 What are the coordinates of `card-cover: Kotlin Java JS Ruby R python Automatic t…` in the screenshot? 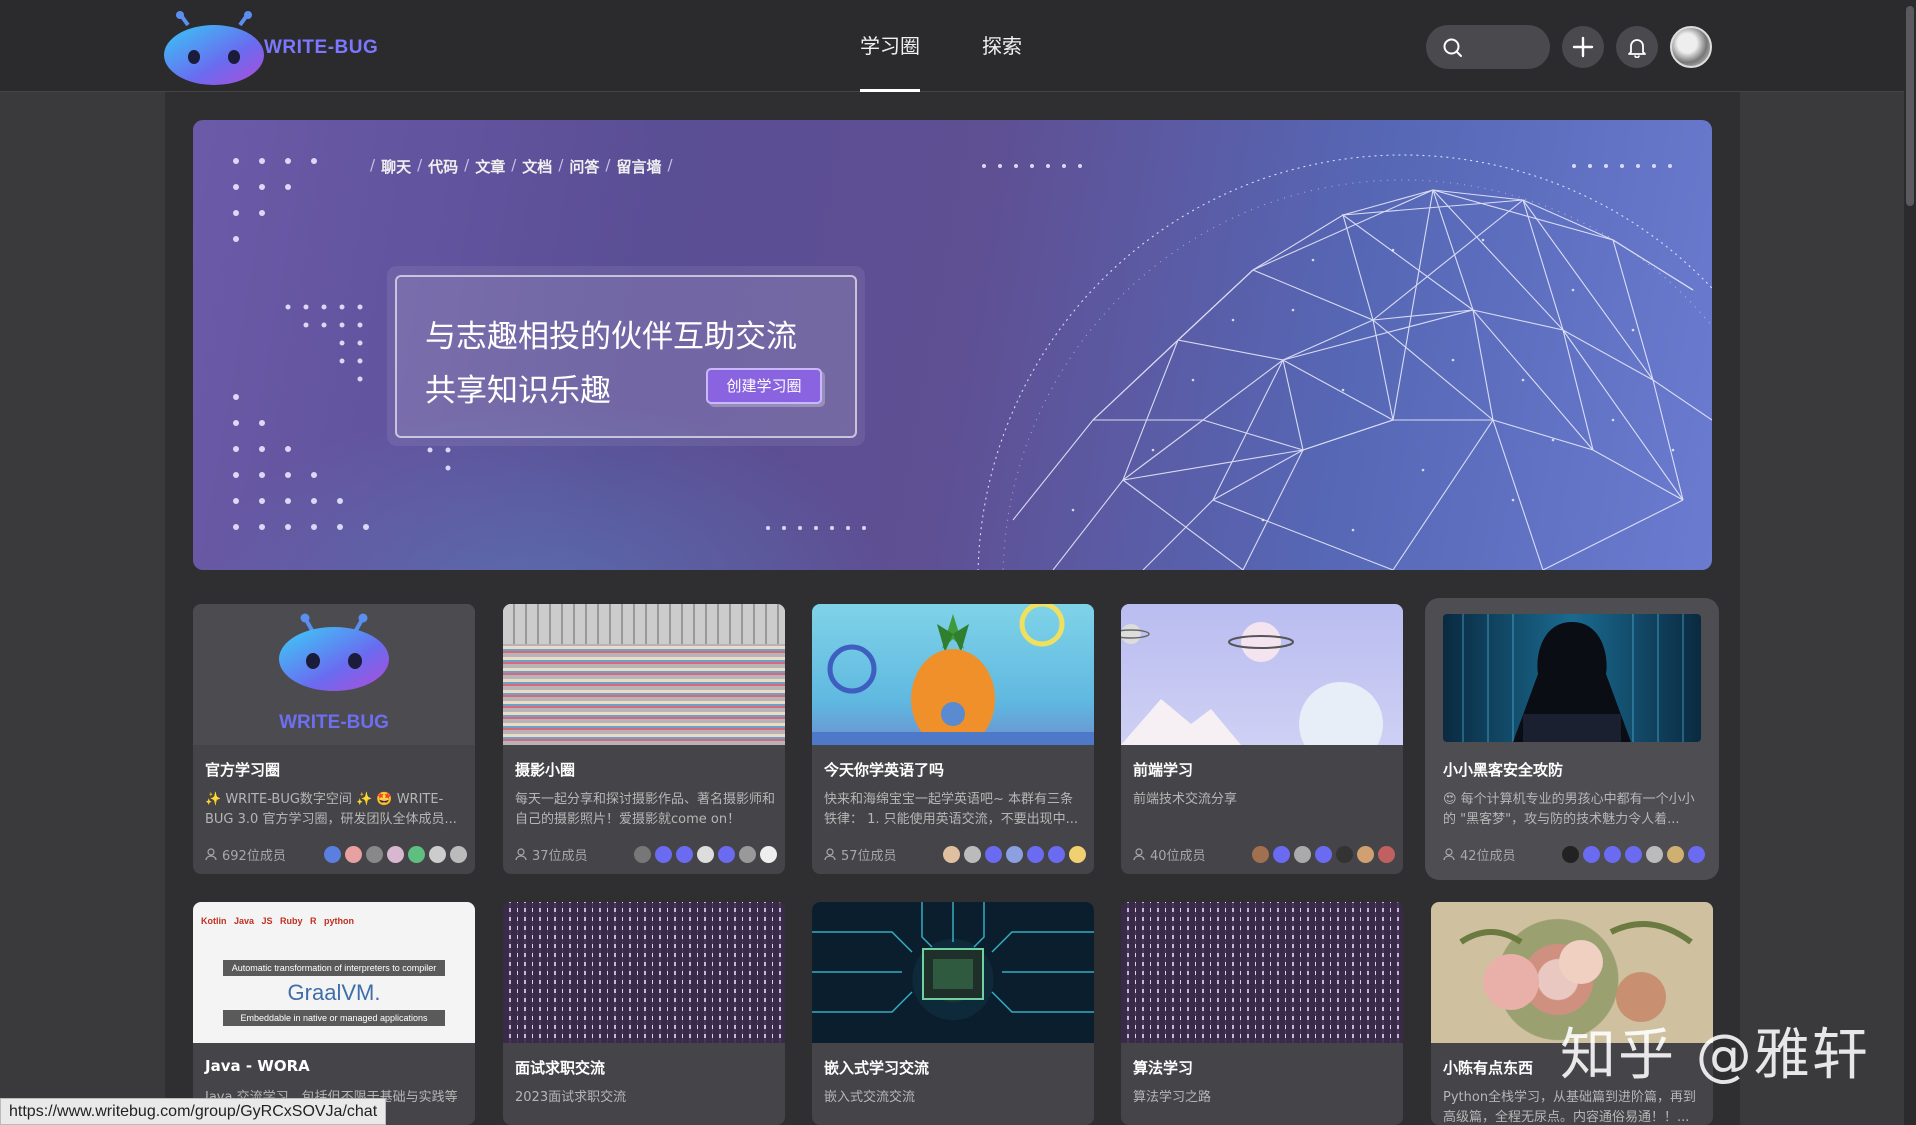 It's located at (334, 972).